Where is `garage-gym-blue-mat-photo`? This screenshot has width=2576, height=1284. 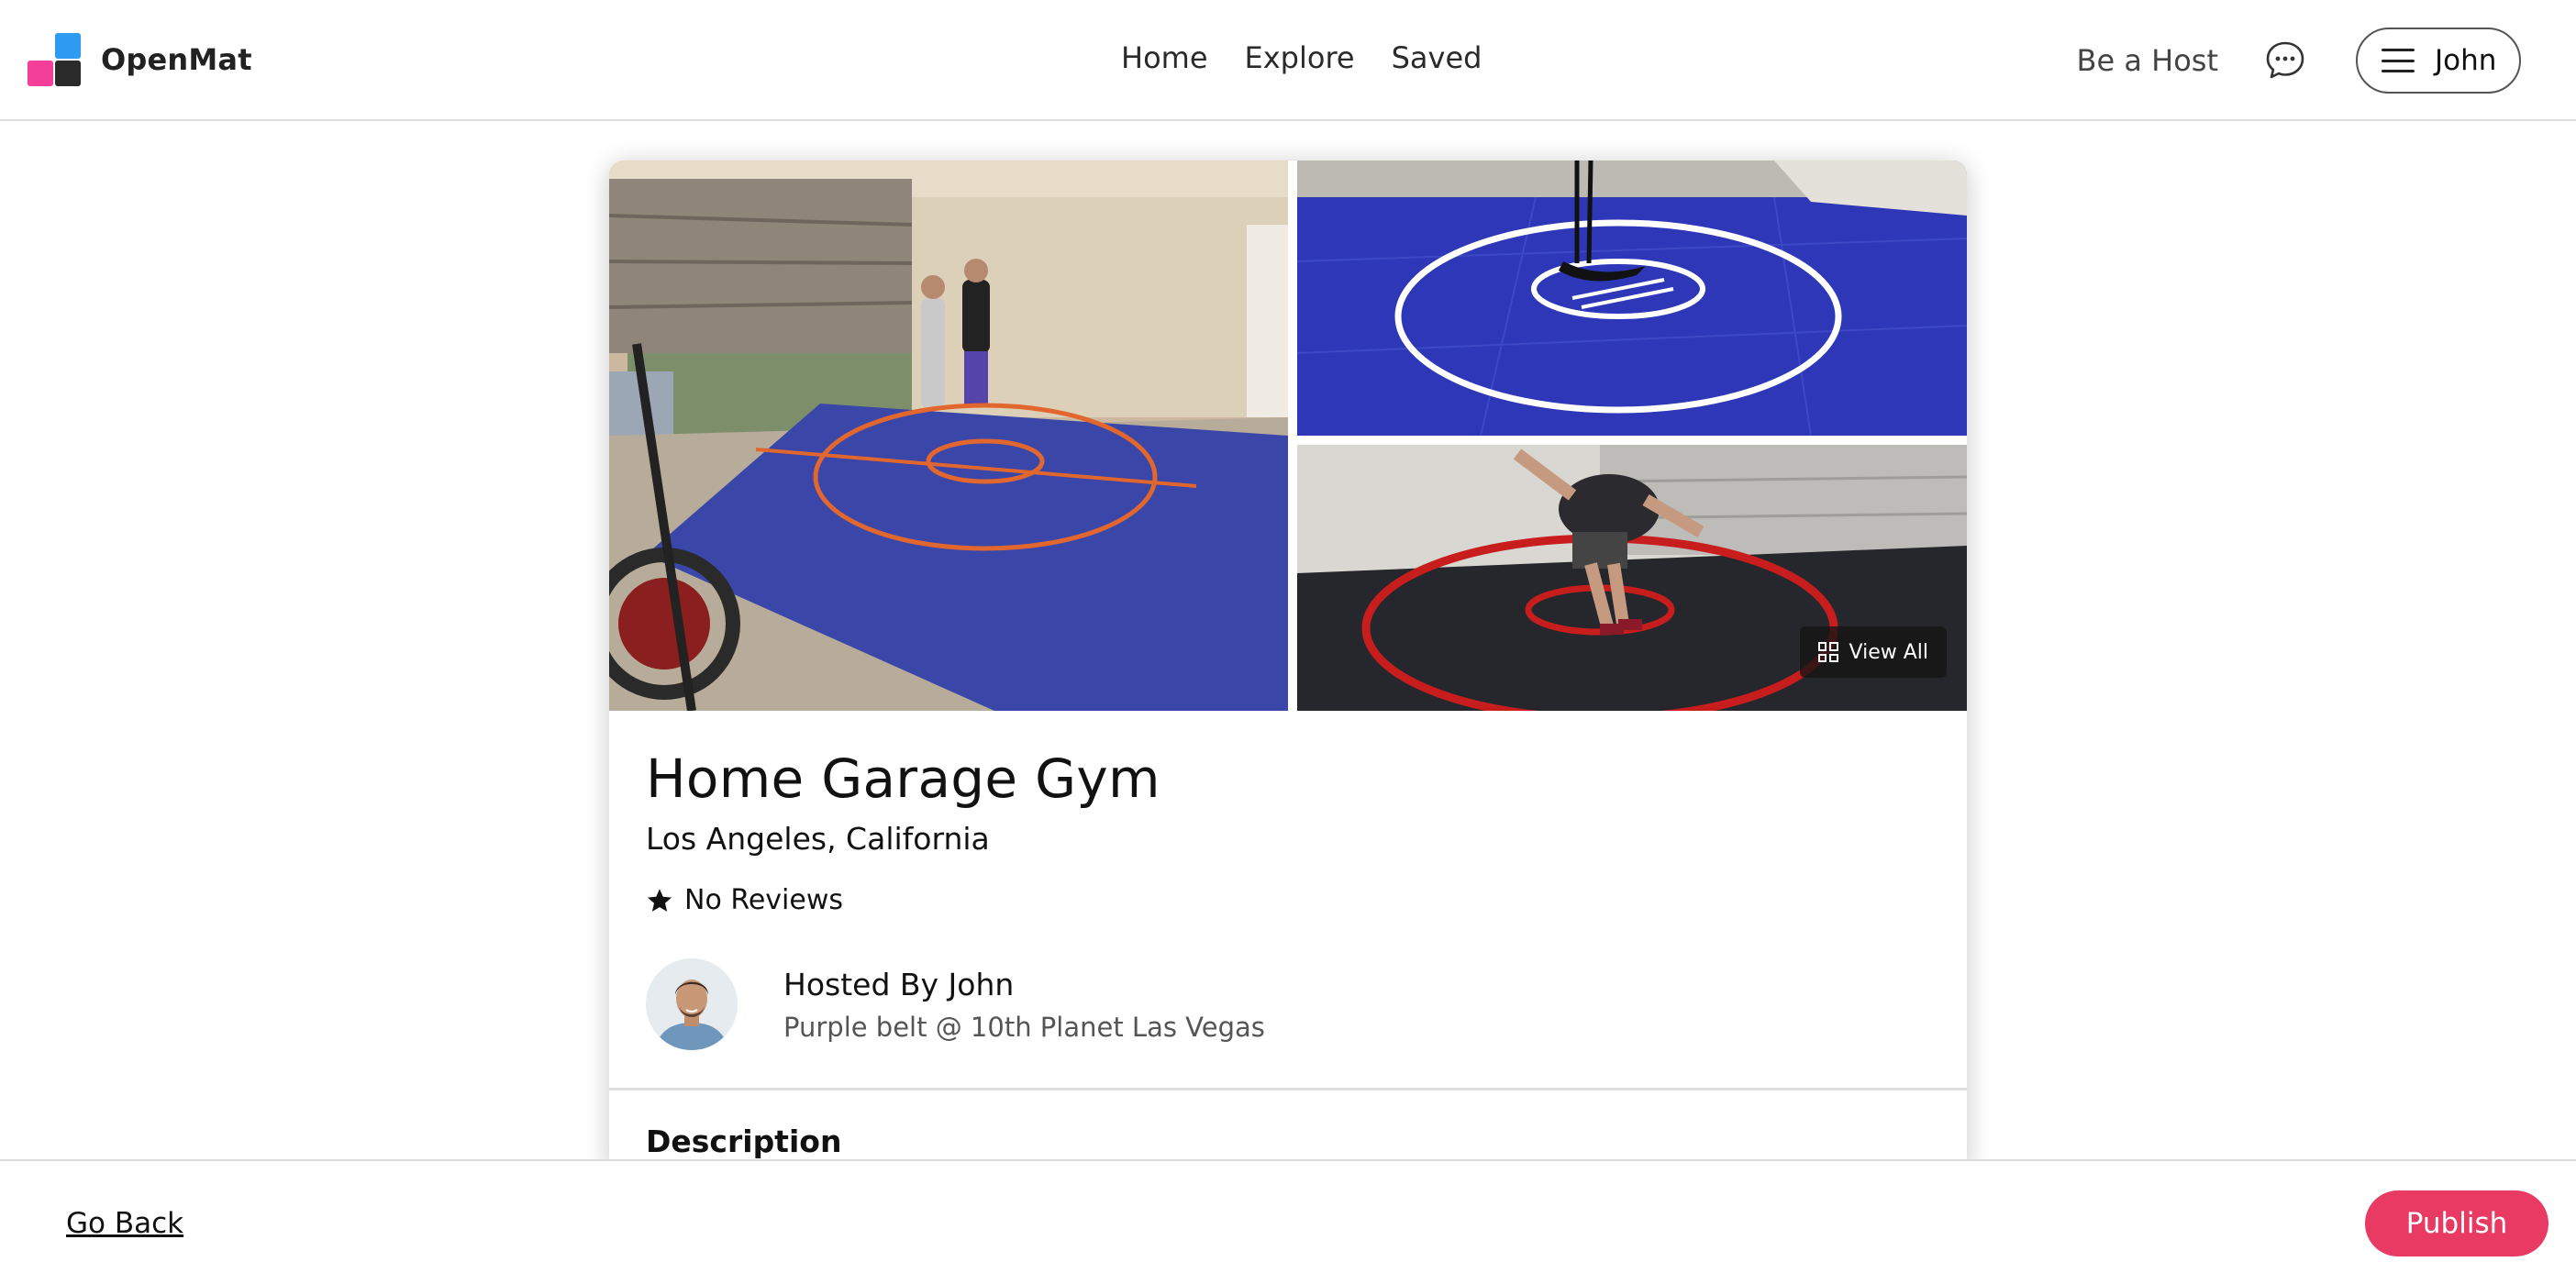
garage-gym-blue-mat-photo is located at coordinates (948, 435).